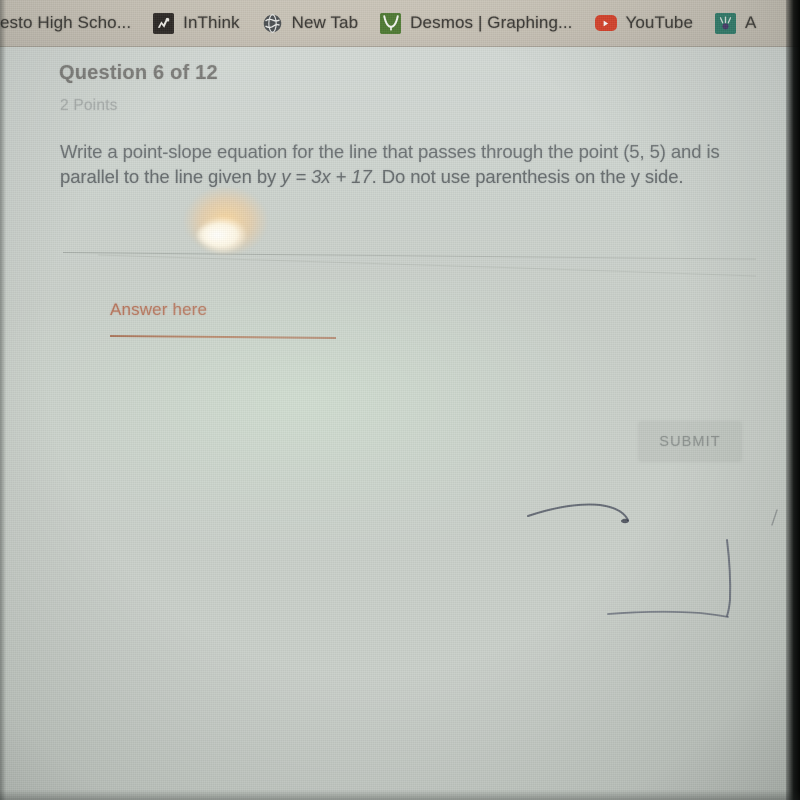  What do you see at coordinates (690, 441) in the screenshot?
I see `submit-button: SUBMIT` at bounding box center [690, 441].